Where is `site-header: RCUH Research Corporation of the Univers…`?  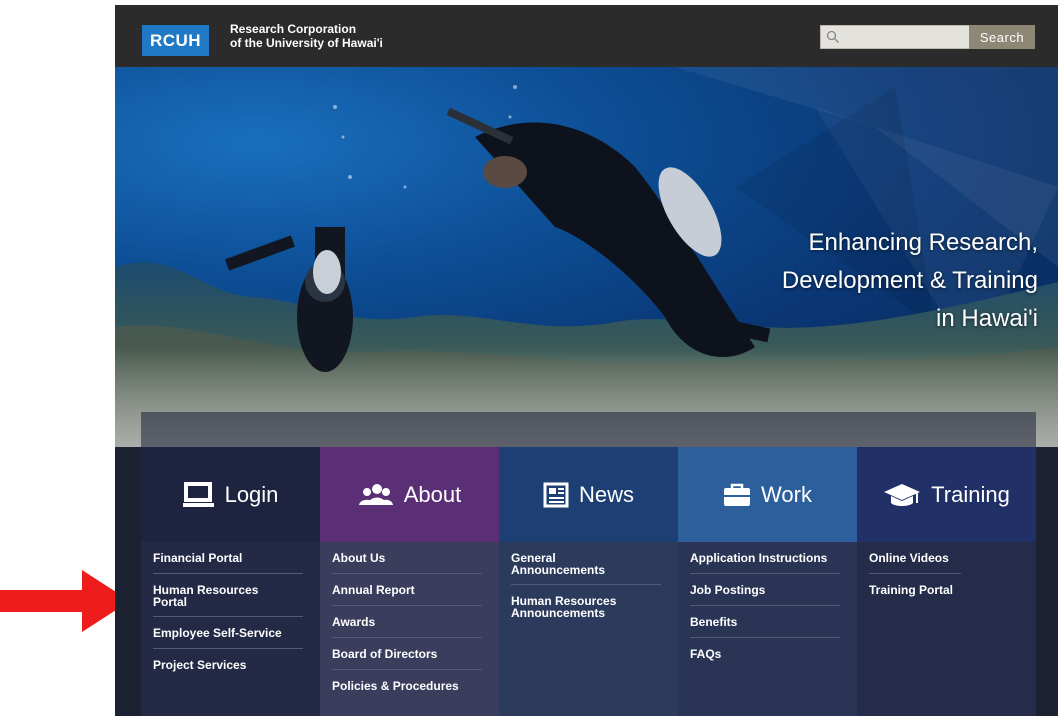
site-header: RCUH Research Corporation of the Univers… is located at coordinates (586, 33).